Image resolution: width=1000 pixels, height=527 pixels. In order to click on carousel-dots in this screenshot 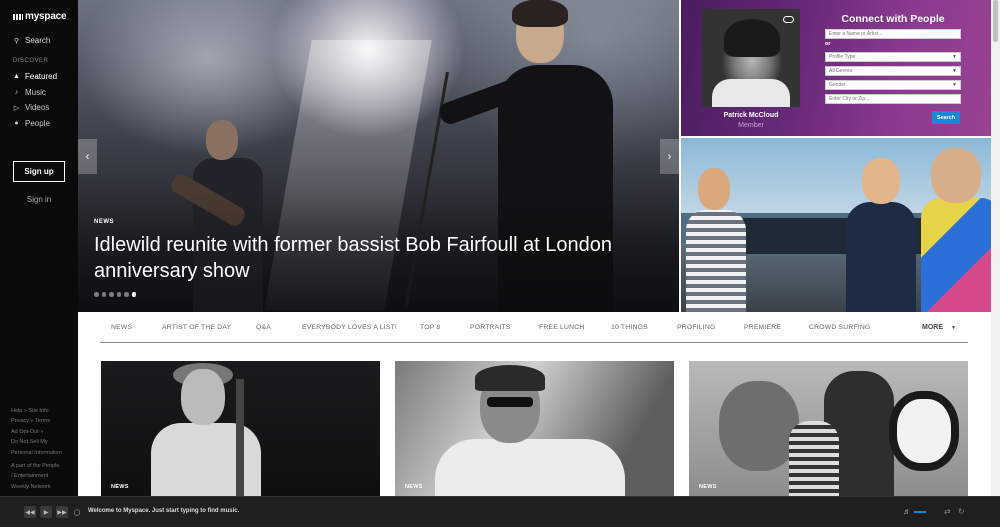, I will do `click(115, 294)`.